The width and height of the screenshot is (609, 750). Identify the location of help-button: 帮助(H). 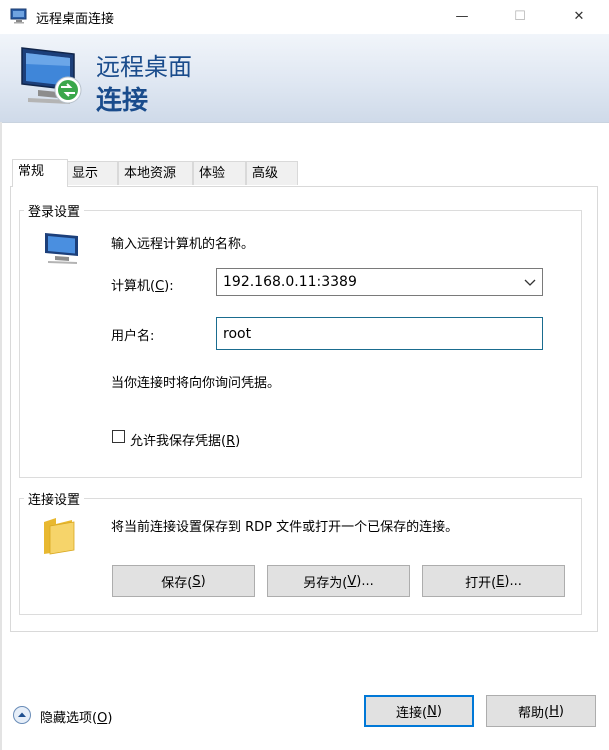
(541, 711).